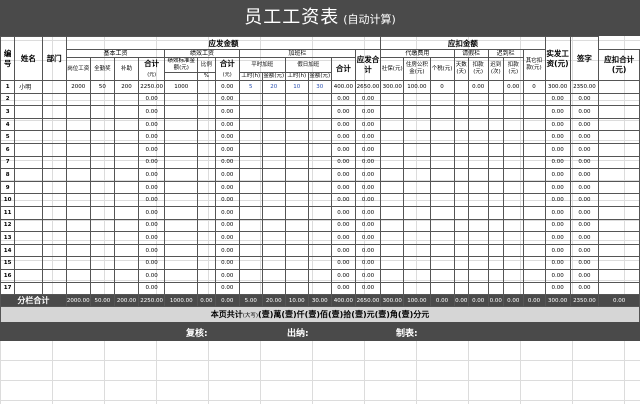  What do you see at coordinates (273, 187) in the screenshot?
I see `cell-wd-amount` at bounding box center [273, 187].